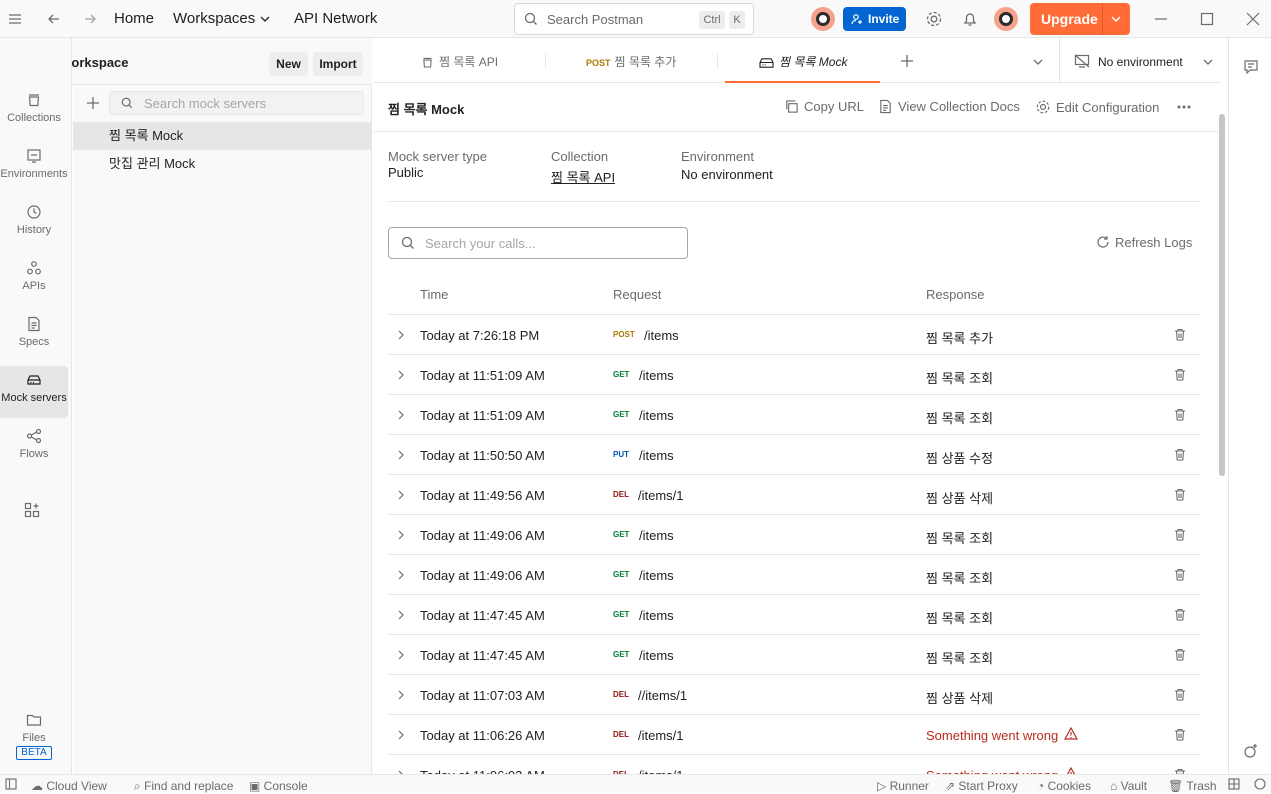  Describe the element at coordinates (1222, 295) in the screenshot. I see `scrollbar-thumb` at that location.